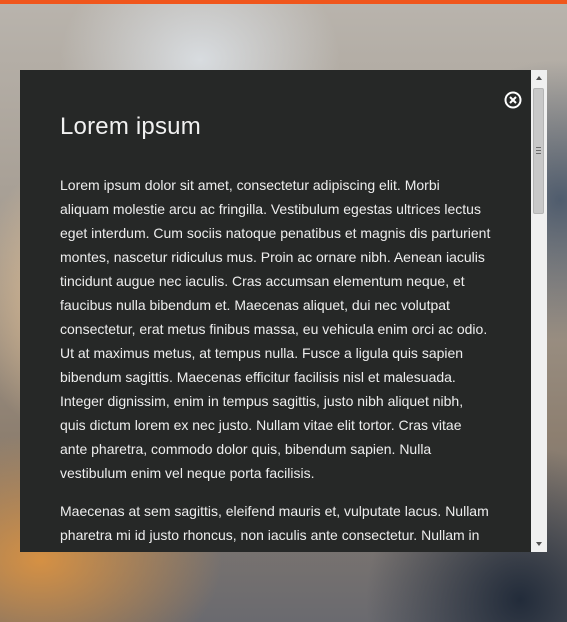 This screenshot has height=622, width=567. I want to click on modal-title: Lorem ipsum, so click(130, 126).